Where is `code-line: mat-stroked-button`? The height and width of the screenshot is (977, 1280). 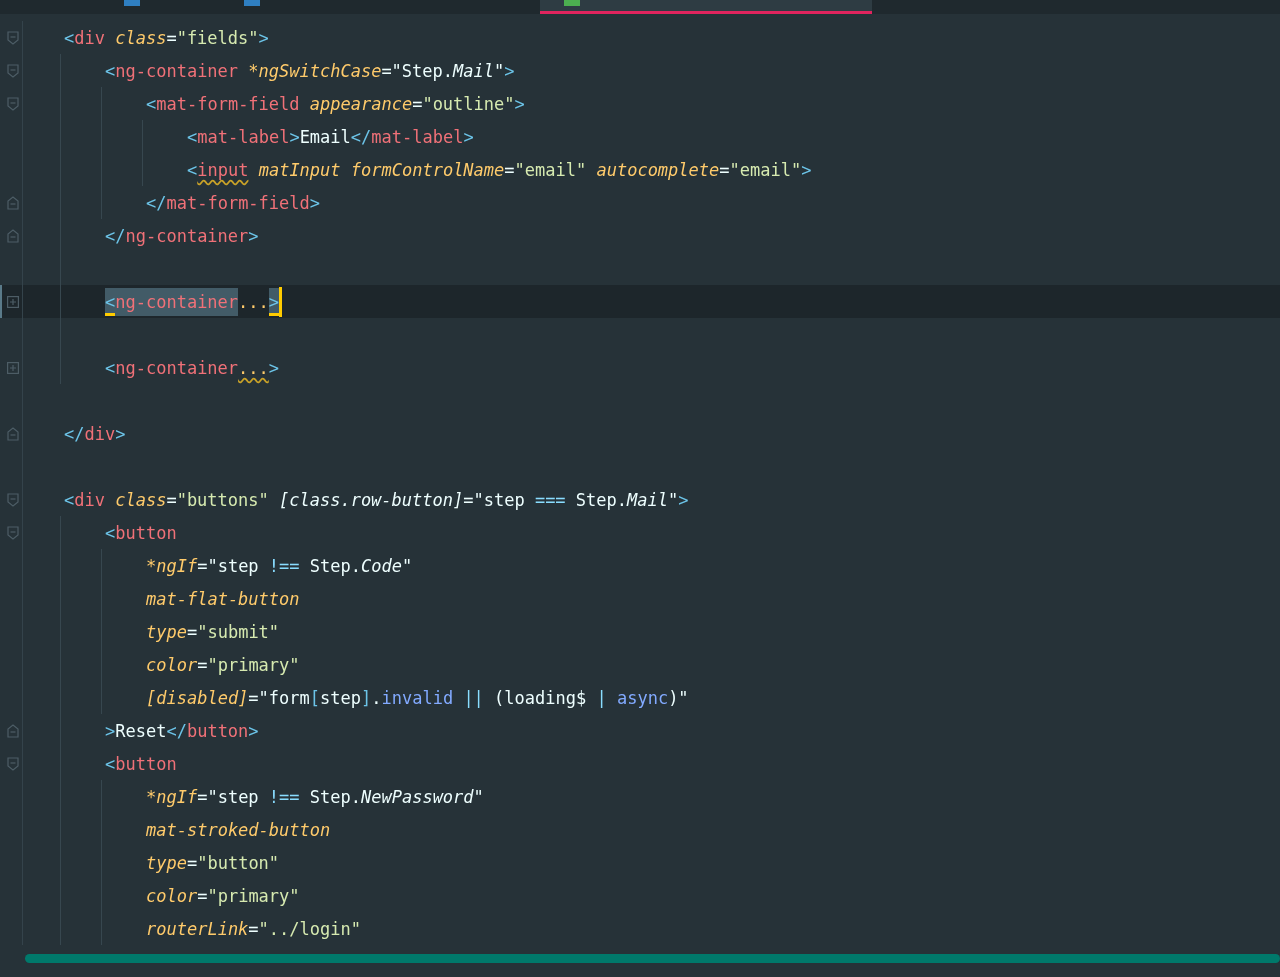 code-line: mat-stroked-button is located at coordinates (238, 830).